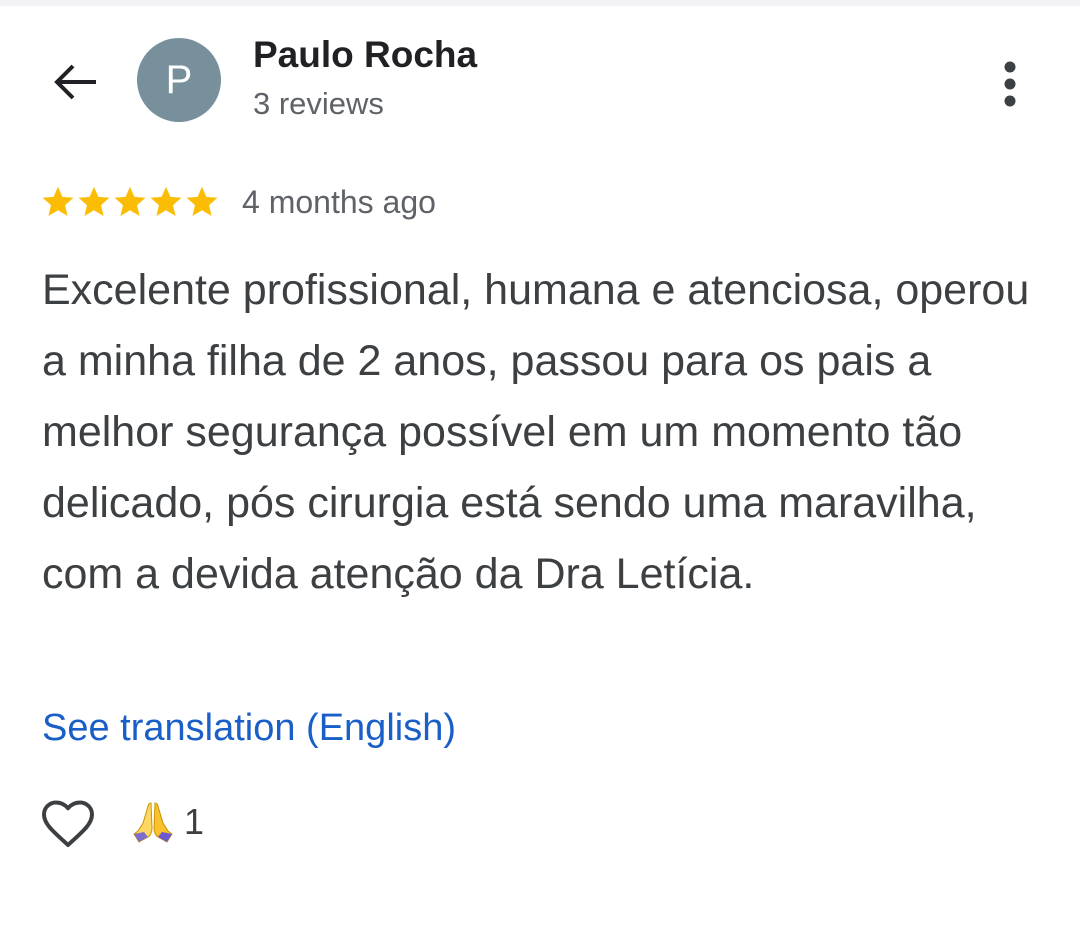  What do you see at coordinates (540, 3) in the screenshot?
I see `top-divider` at bounding box center [540, 3].